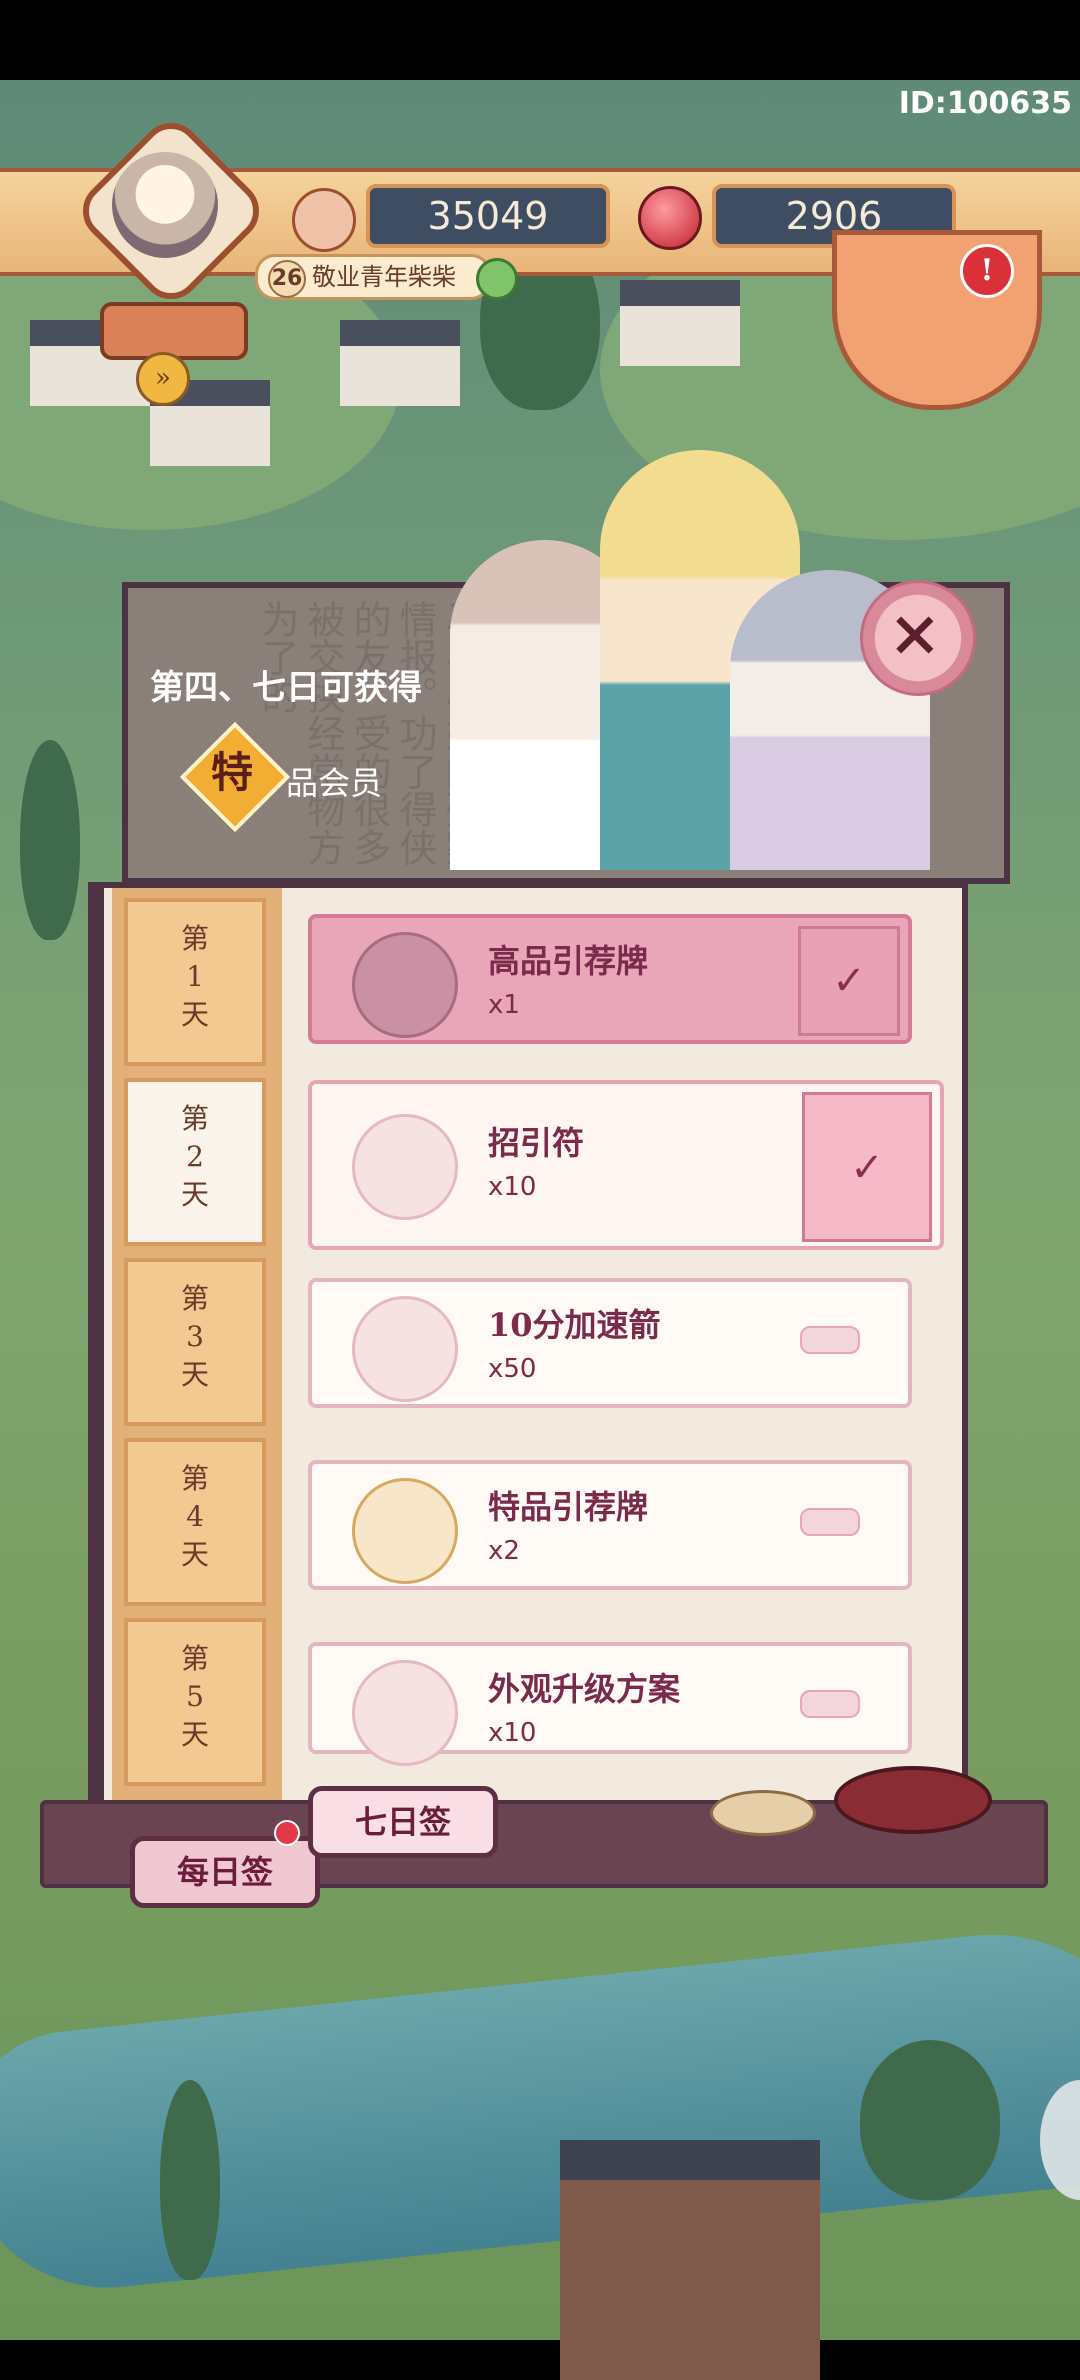 Image resolution: width=1080 pixels, height=2380 pixels. I want to click on day-tab-2: 第 2 天, so click(195, 1162).